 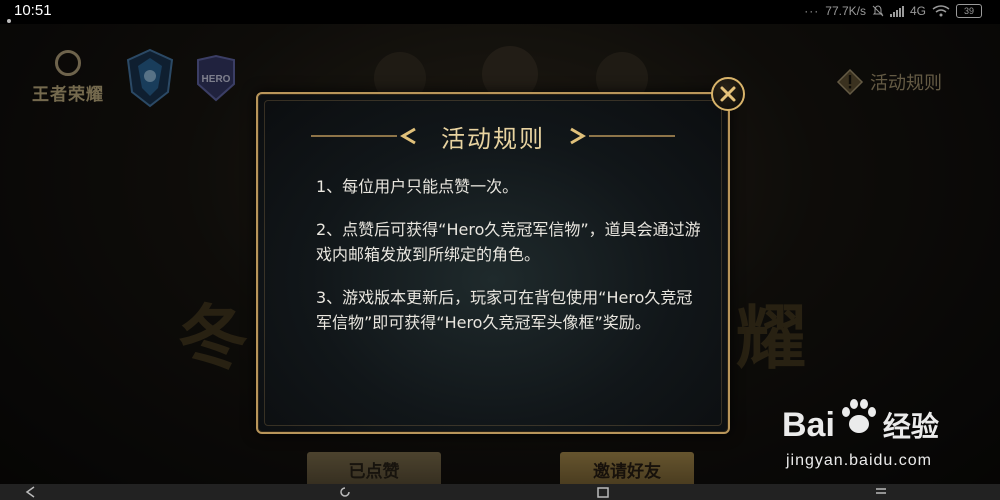 I want to click on watermark-brand: Bai 经验, so click(x=860, y=422).